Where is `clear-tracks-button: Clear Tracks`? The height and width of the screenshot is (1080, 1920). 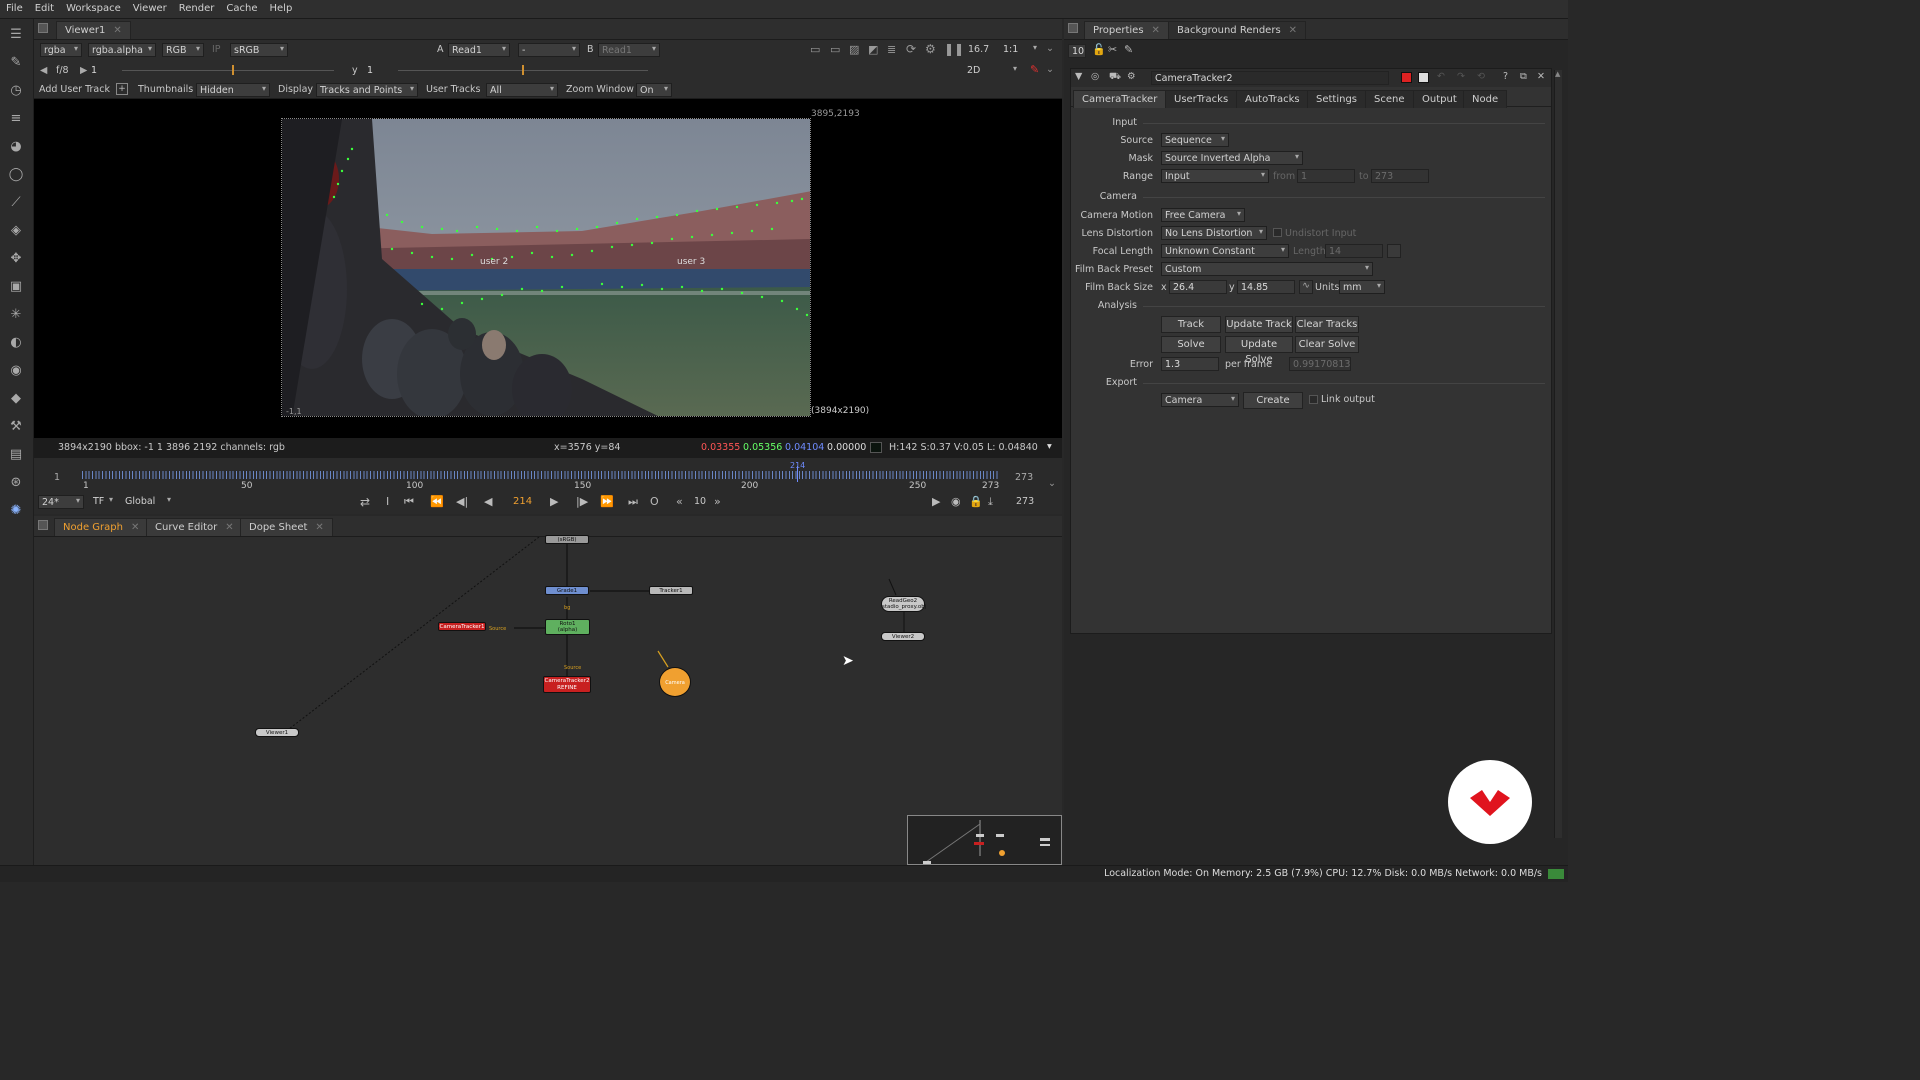 clear-tracks-button: Clear Tracks is located at coordinates (1327, 324).